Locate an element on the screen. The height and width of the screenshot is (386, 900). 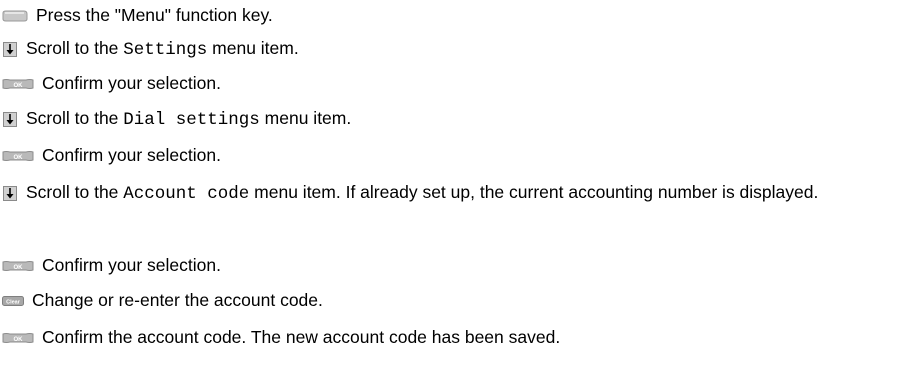
step-press-menu: Press the "Menu" function key. is located at coordinates (136, 15).